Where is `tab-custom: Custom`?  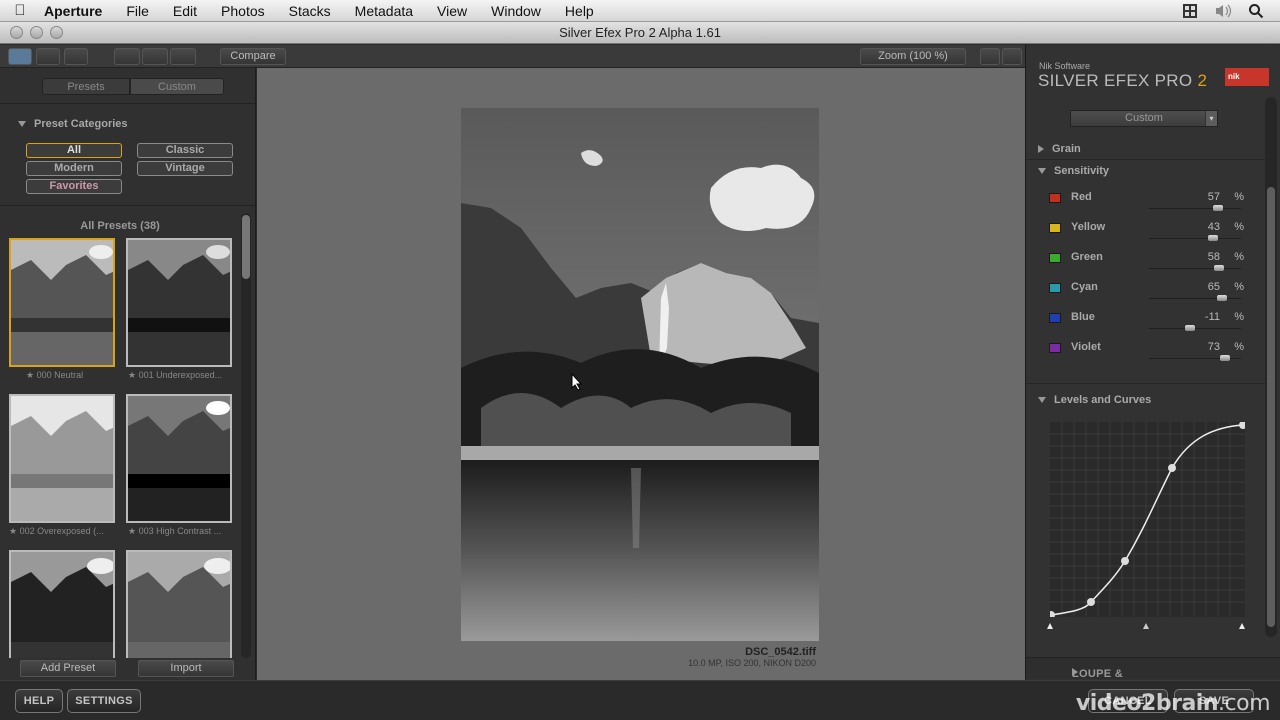
tab-custom: Custom is located at coordinates (177, 86).